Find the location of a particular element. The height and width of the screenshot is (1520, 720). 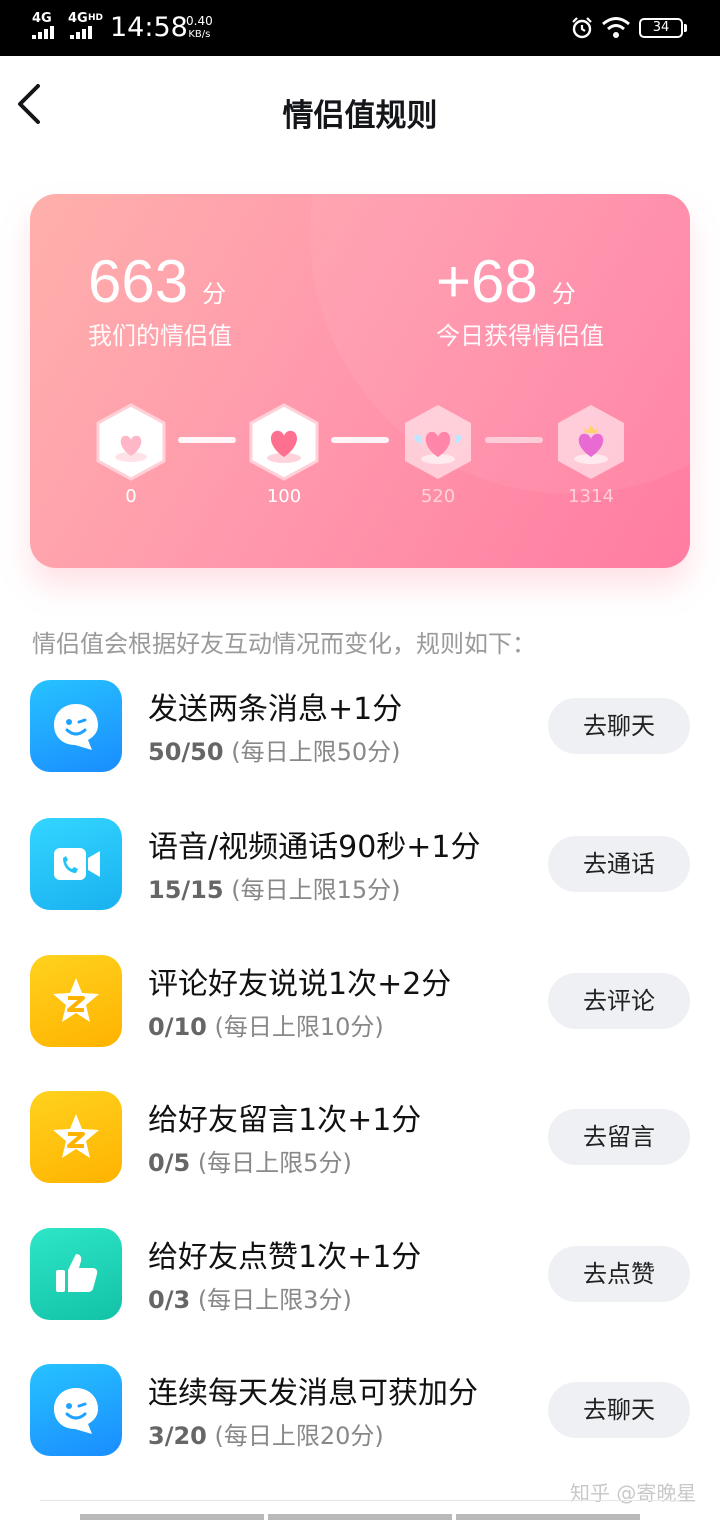

rule-daily-limit: (每日上限10分) is located at coordinates (299, 1027).